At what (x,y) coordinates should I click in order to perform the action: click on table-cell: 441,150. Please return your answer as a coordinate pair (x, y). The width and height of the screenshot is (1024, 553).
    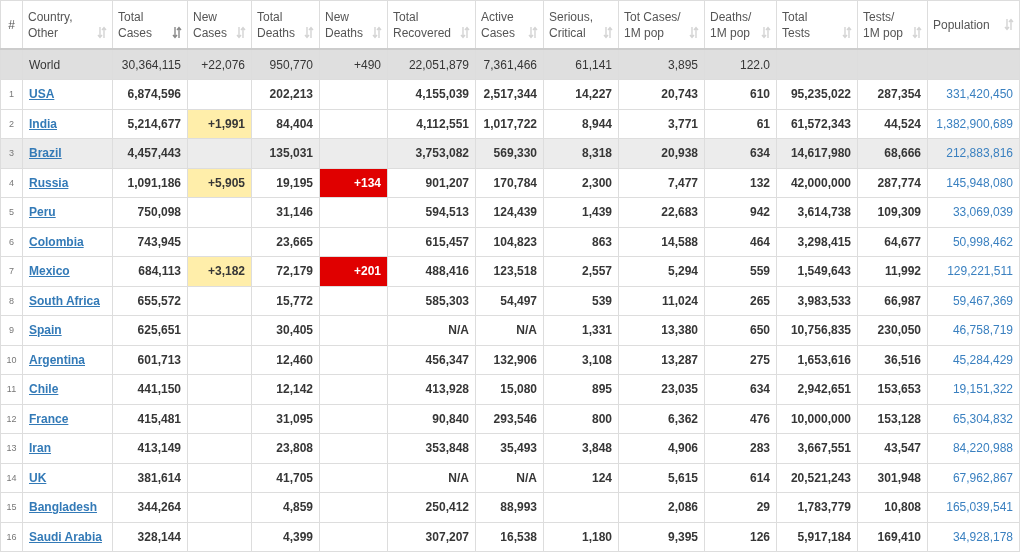
    Looking at the image, I should click on (150, 389).